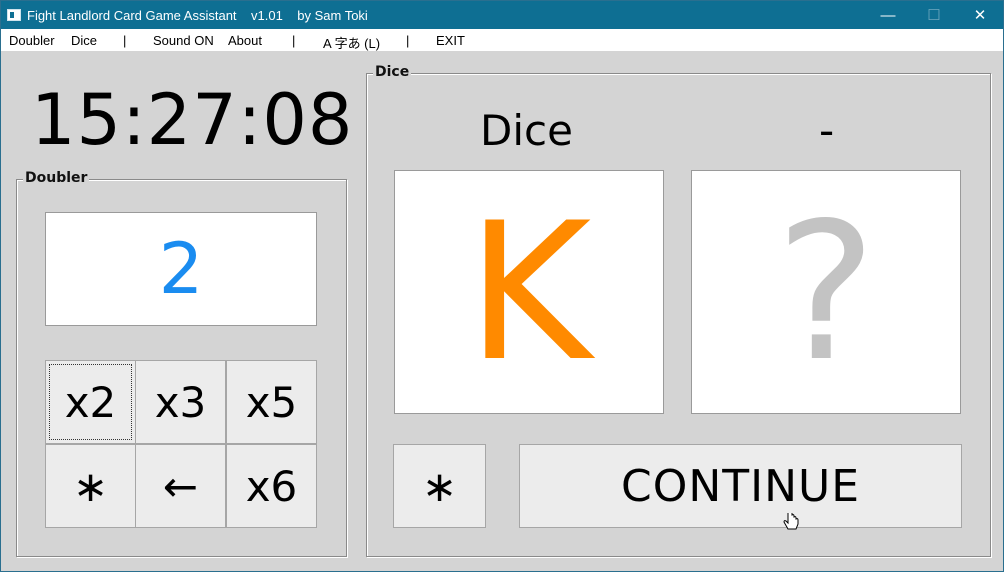 The height and width of the screenshot is (572, 1004). I want to click on dice-label: Dice, so click(526, 130).